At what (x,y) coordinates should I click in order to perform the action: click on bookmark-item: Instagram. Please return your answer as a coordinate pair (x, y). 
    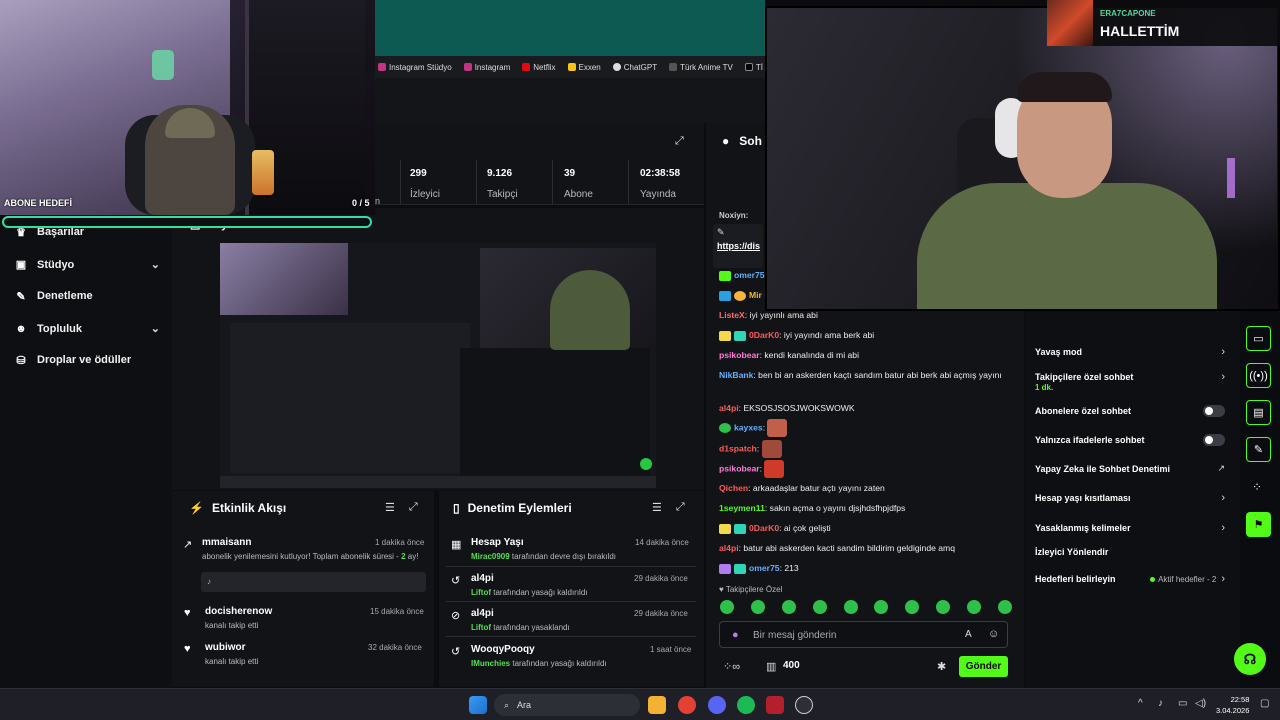
    Looking at the image, I should click on (486, 67).